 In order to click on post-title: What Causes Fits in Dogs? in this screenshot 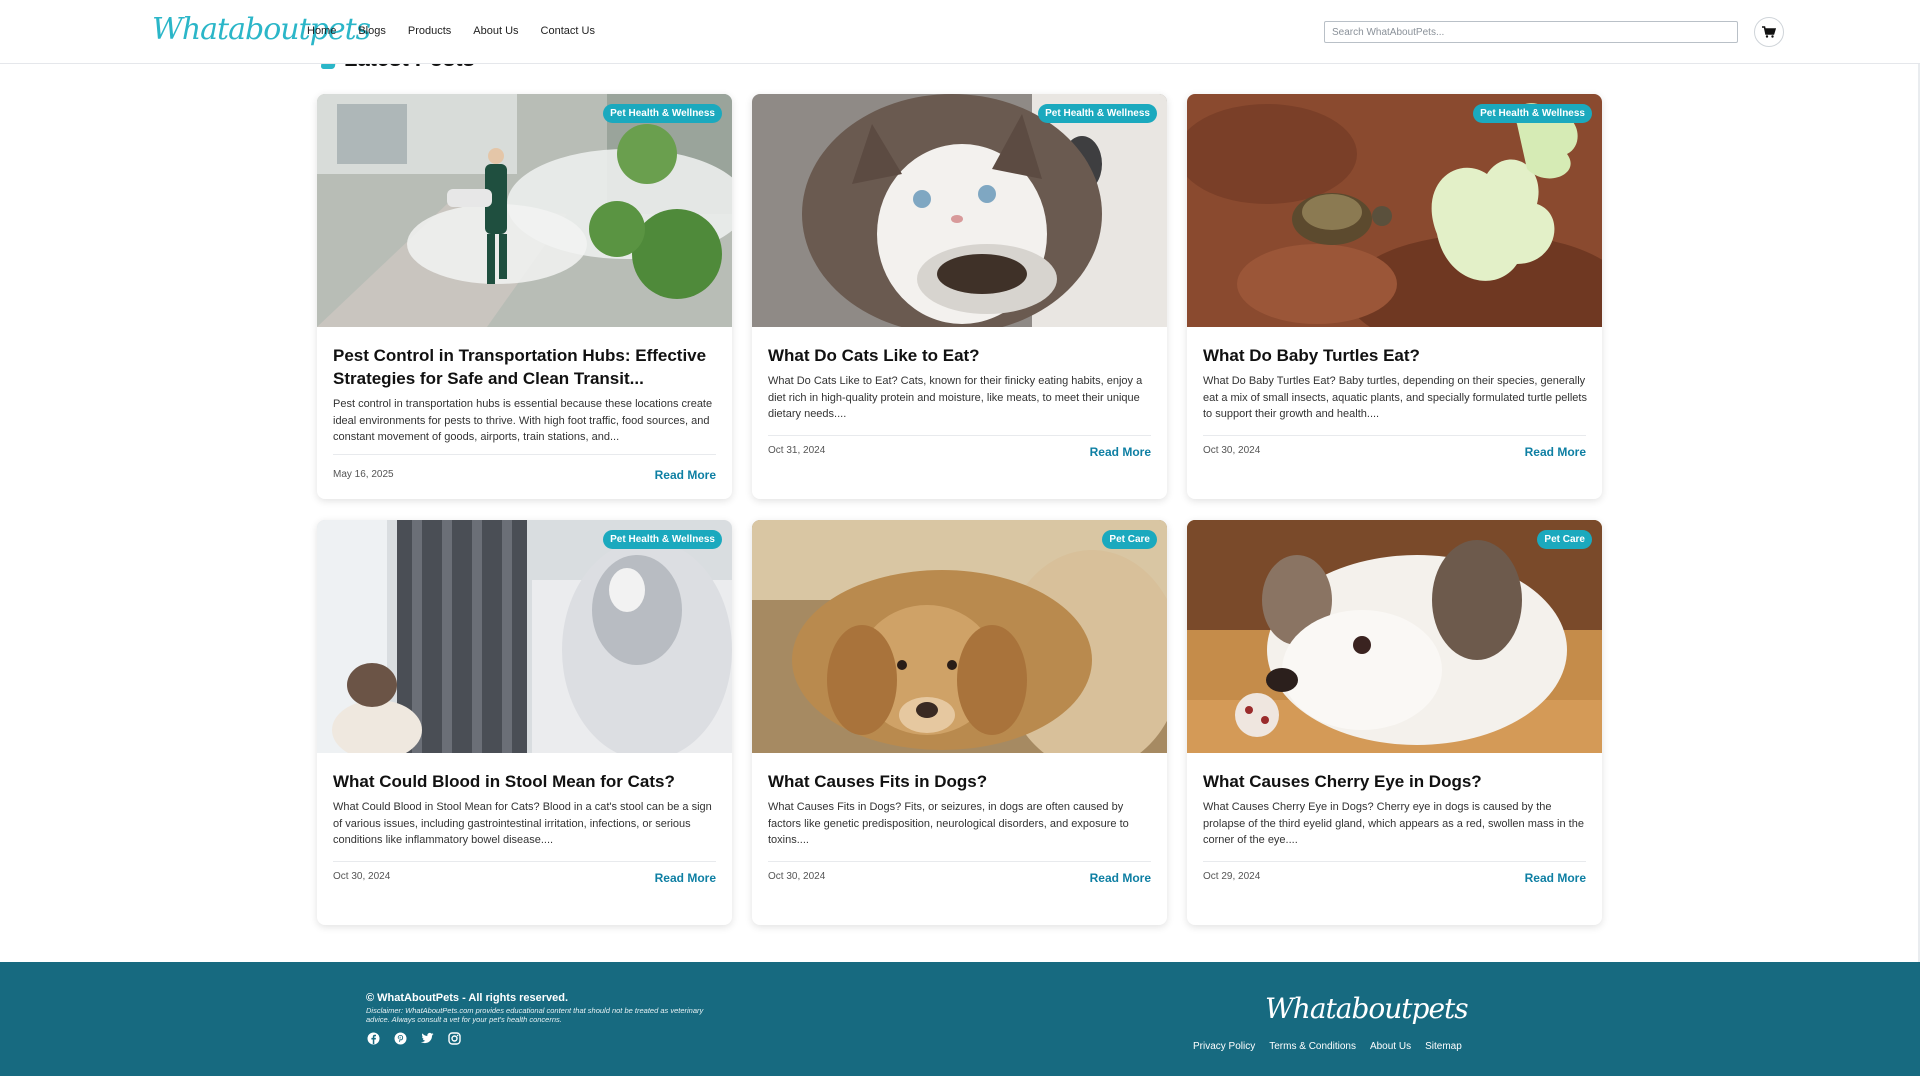, I will do `click(960, 781)`.